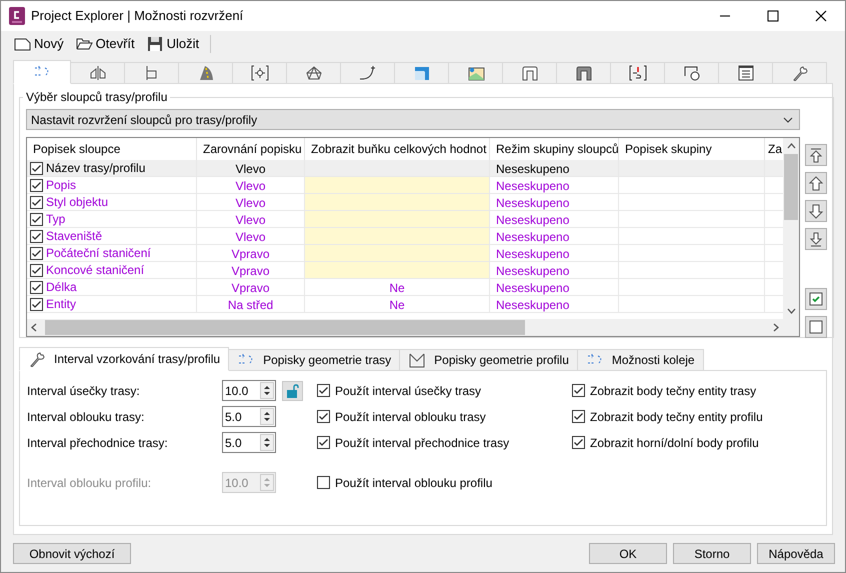 The width and height of the screenshot is (846, 573). Describe the element at coordinates (74, 236) in the screenshot. I see `table-cell-text: Staveniště` at that location.